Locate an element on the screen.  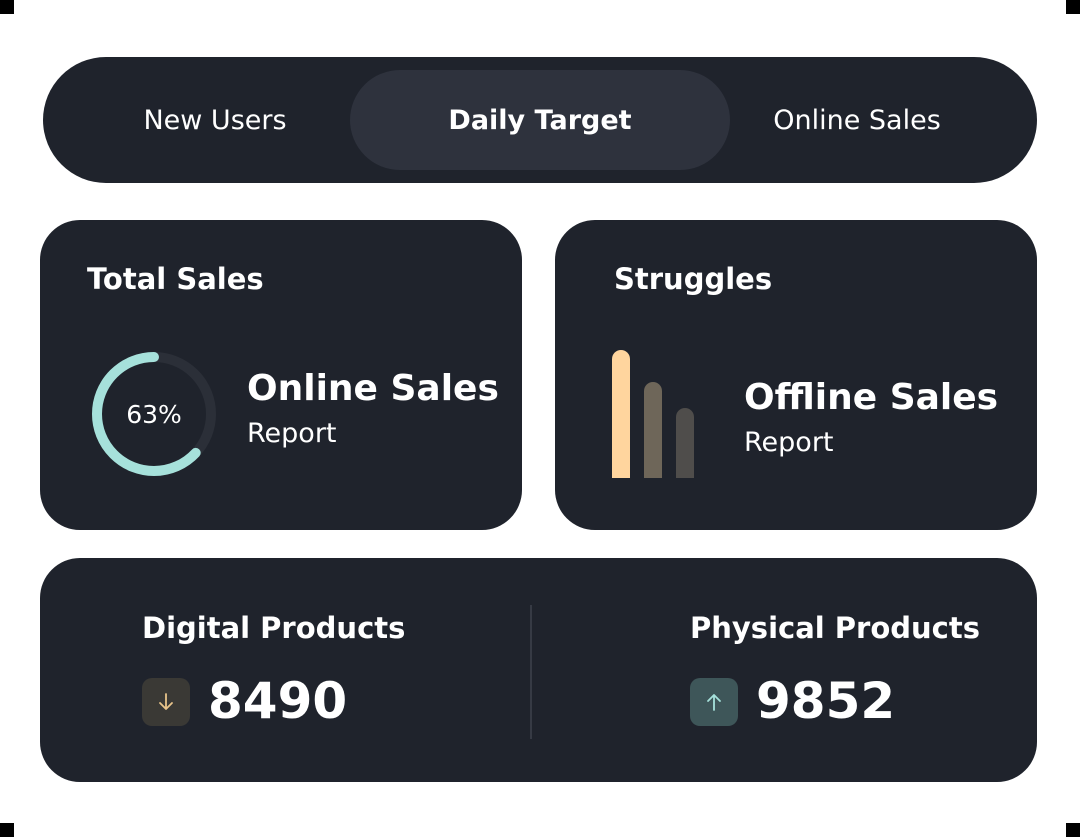
offline-sales-report-title: Offline Sales is located at coordinates (871, 397).